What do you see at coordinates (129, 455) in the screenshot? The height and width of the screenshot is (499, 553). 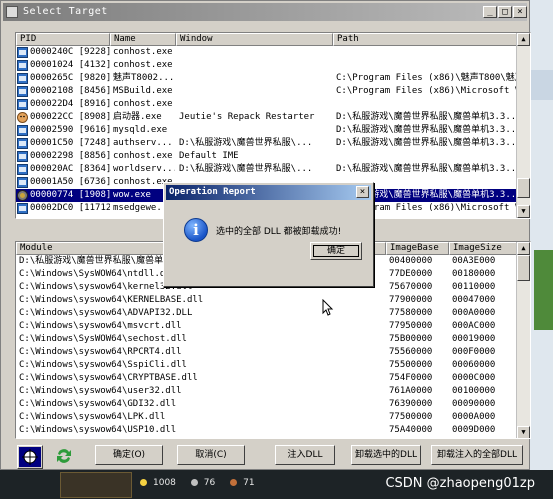 I see `ok-button: 确定(O)` at bounding box center [129, 455].